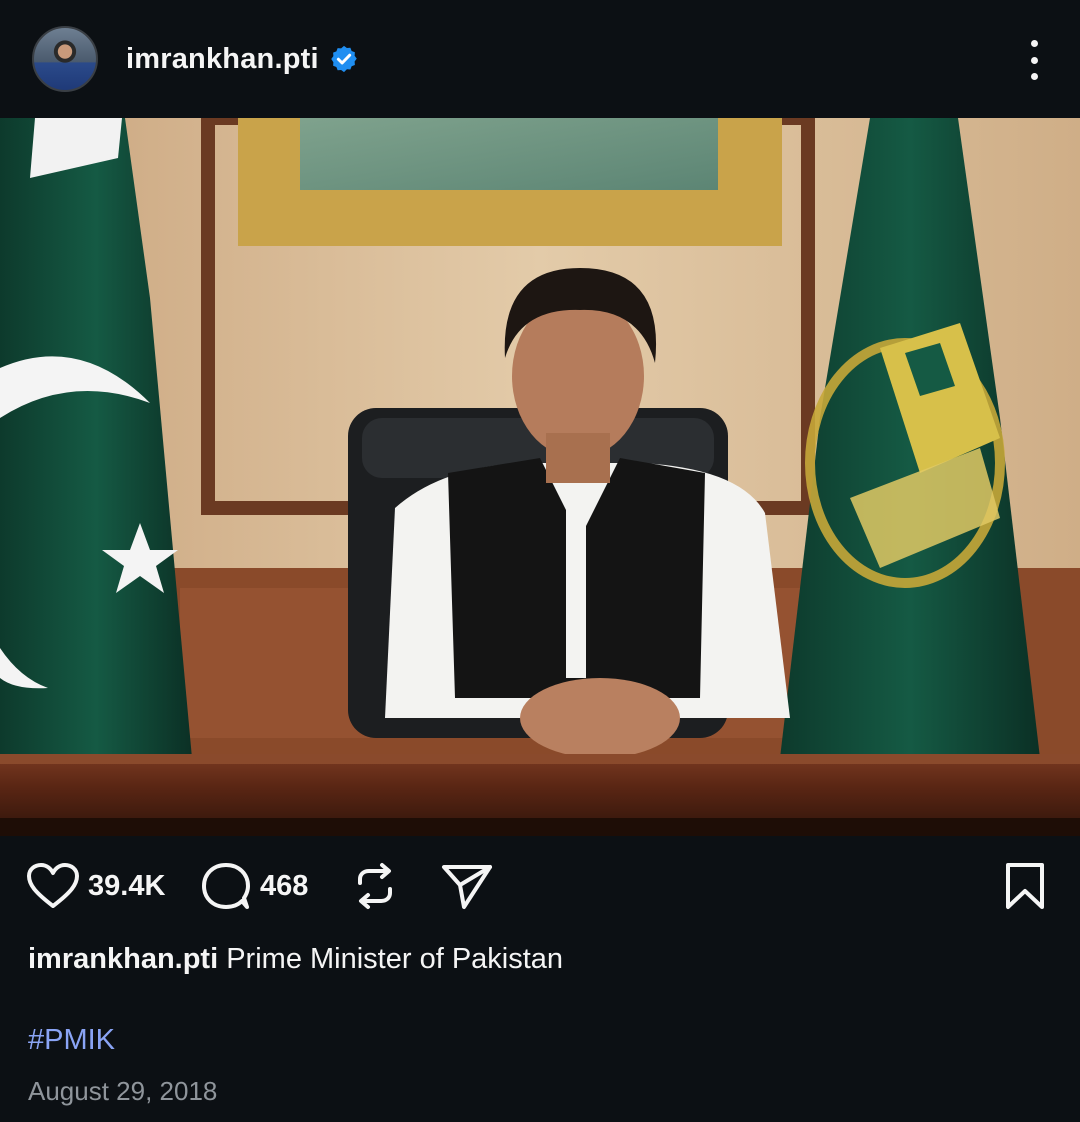 The height and width of the screenshot is (1122, 1080). Describe the element at coordinates (540, 59) in the screenshot. I see `post-header: imrankhan.pti` at that location.